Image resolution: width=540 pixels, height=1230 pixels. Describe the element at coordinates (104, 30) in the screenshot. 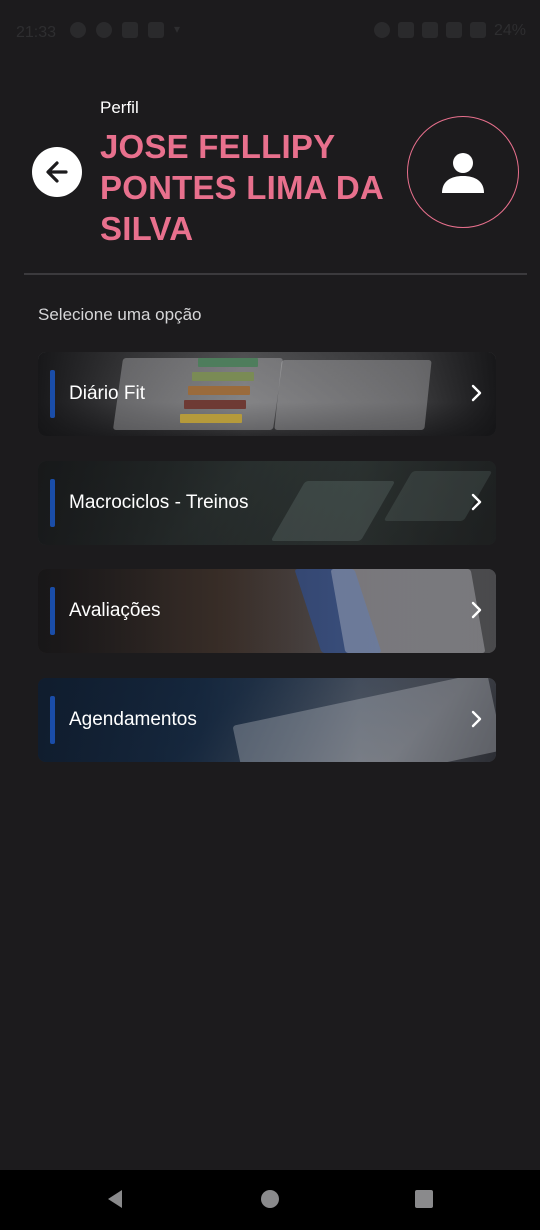

I see `instagram-icon` at that location.